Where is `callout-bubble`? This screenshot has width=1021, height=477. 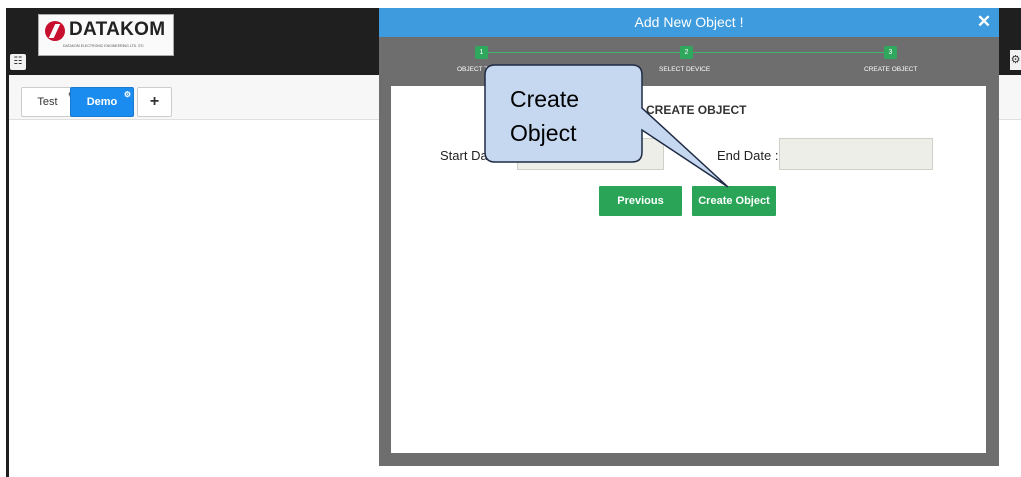 callout-bubble is located at coordinates (606, 126).